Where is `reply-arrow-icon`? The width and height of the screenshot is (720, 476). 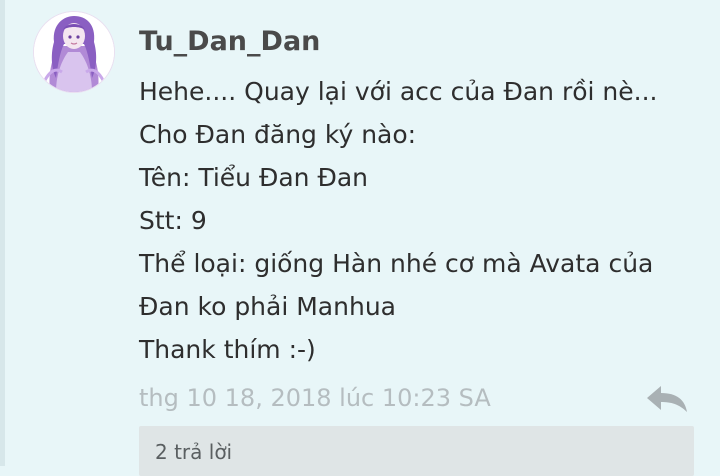 reply-arrow-icon is located at coordinates (667, 399).